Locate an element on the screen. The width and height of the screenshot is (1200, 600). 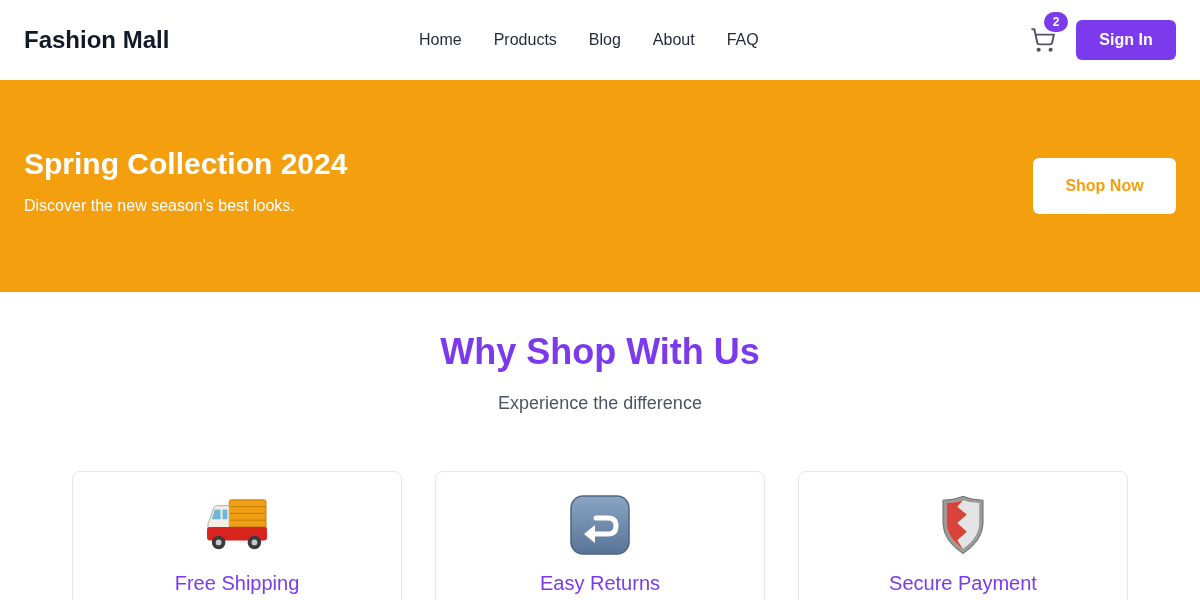
nav-link: Blog is located at coordinates (604, 40).